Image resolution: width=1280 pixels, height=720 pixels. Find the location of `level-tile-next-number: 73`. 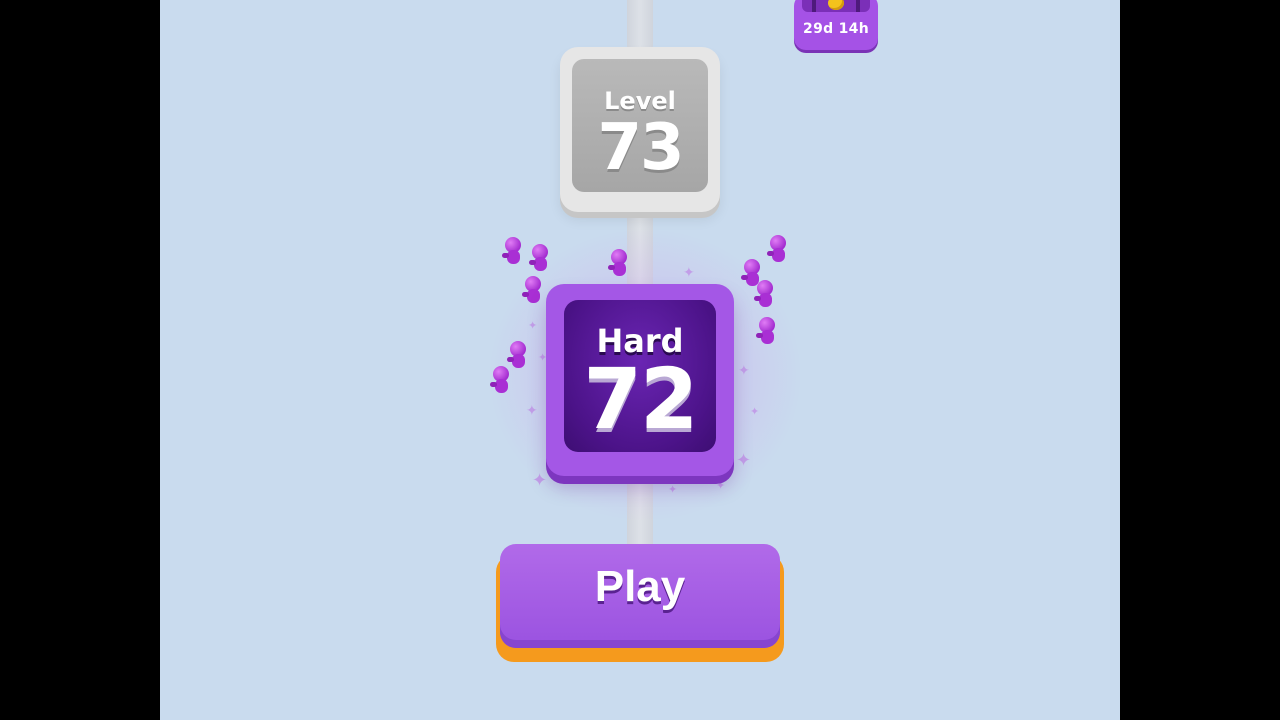

level-tile-next-number: 73 is located at coordinates (640, 148).